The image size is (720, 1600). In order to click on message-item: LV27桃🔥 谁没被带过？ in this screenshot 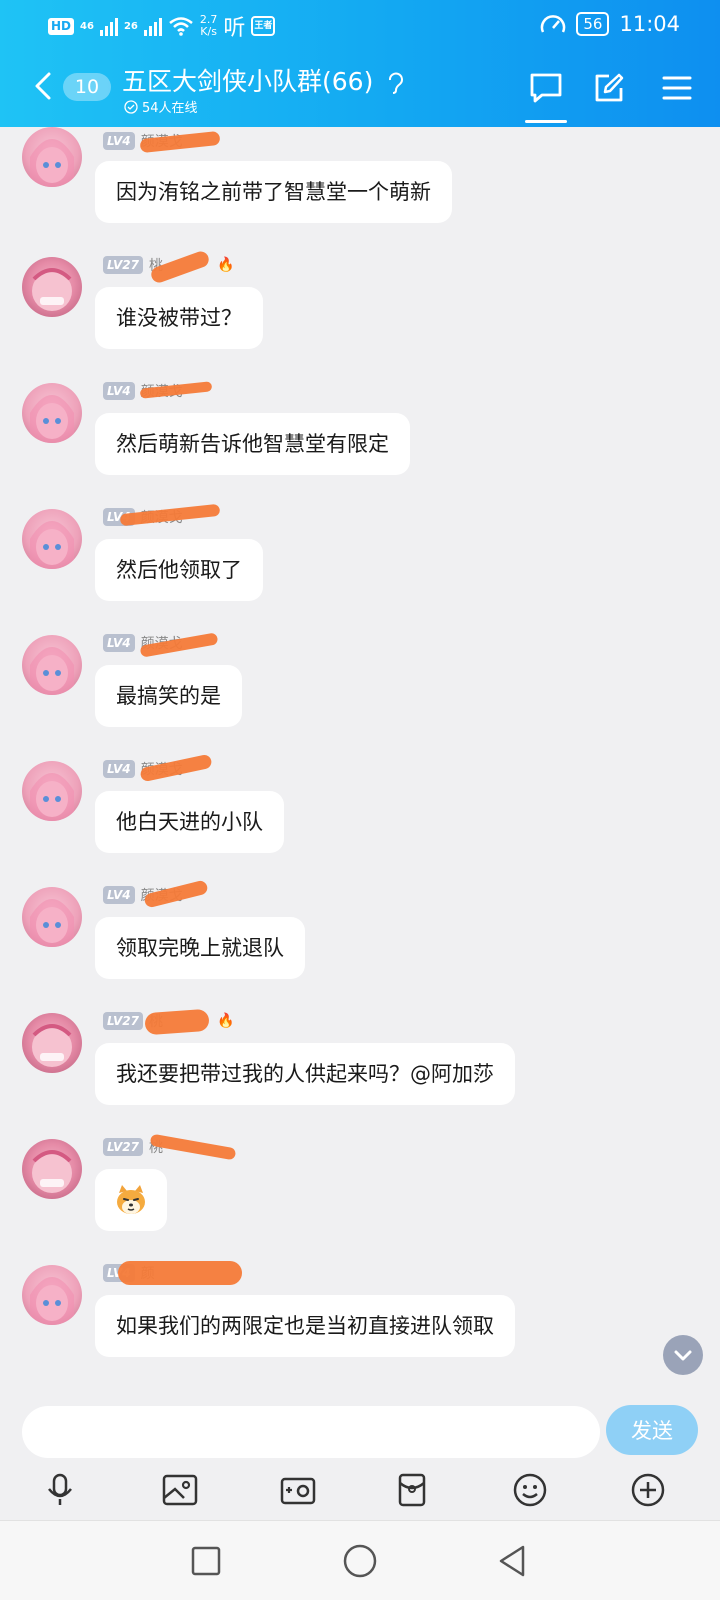, I will do `click(360, 314)`.